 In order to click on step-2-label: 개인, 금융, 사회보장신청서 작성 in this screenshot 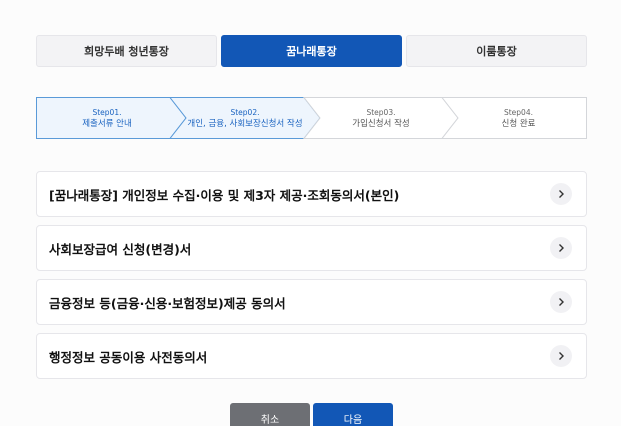, I will do `click(245, 123)`.